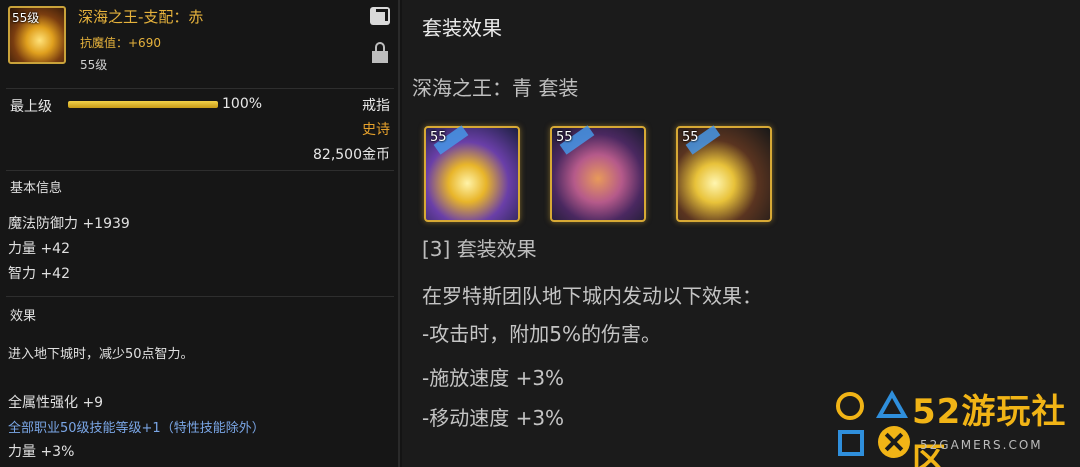 This screenshot has width=1080, height=467. Describe the element at coordinates (598, 173) in the screenshot. I see `ring-icon: 55` at that location.